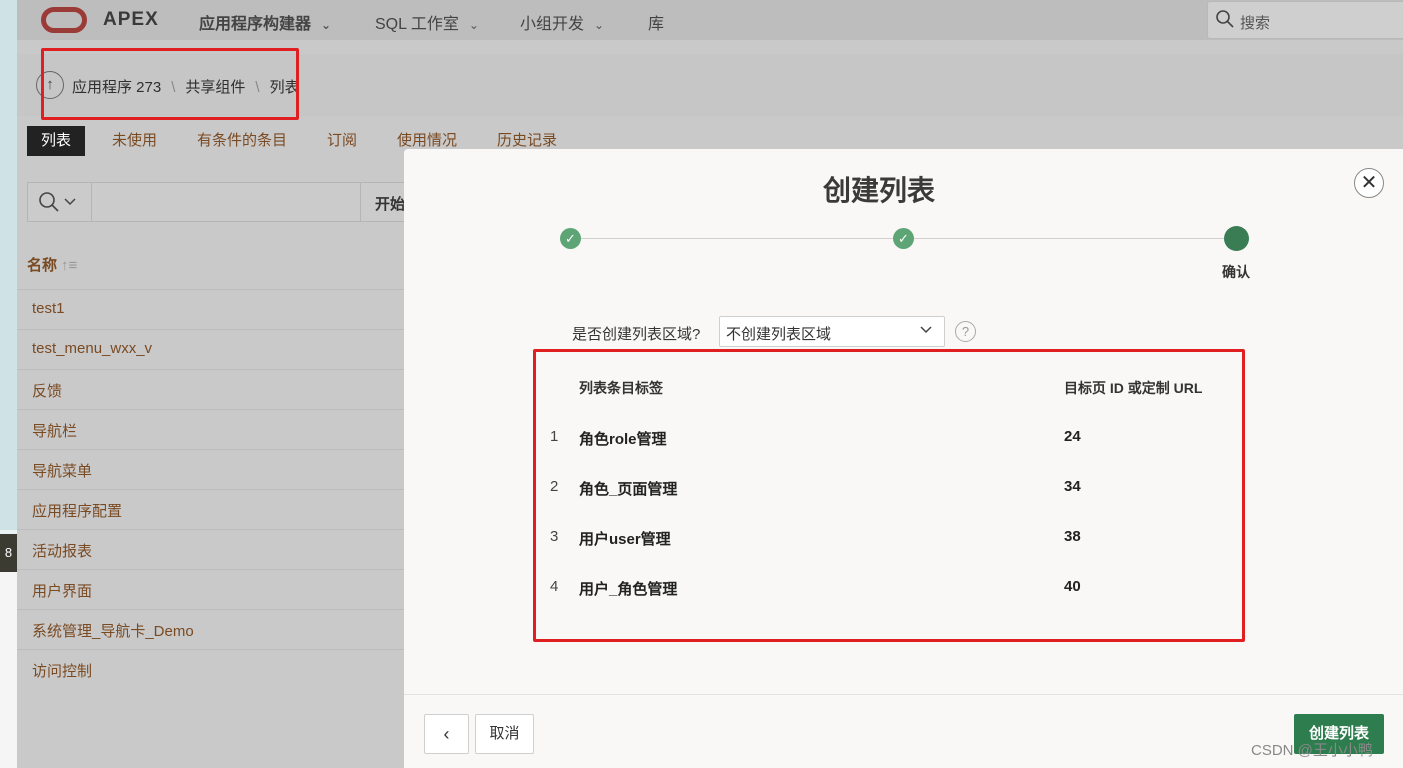  Describe the element at coordinates (446, 734) in the screenshot. I see `back-button: ‹` at that location.